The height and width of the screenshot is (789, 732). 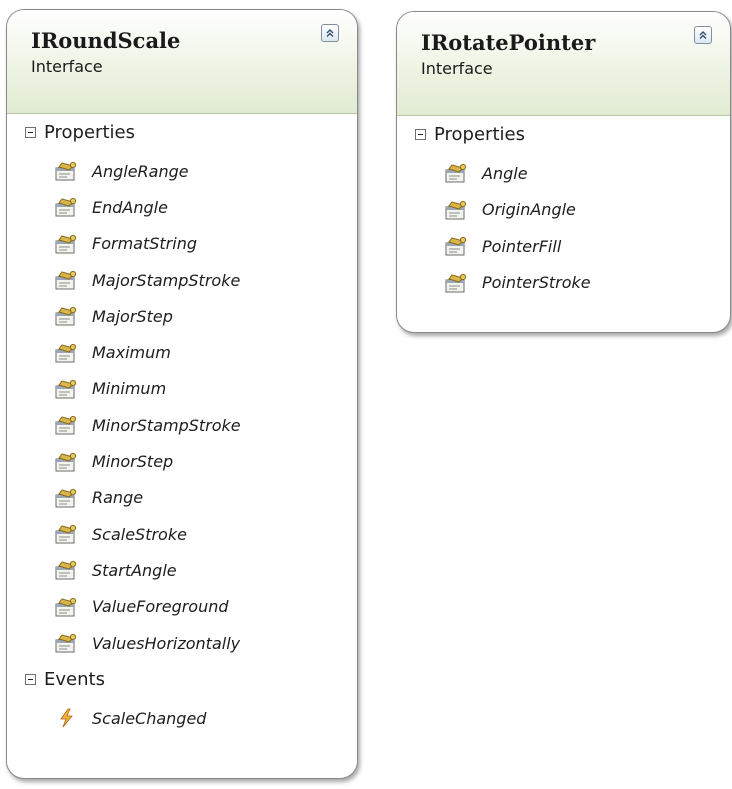 I want to click on member-name: ScaleStroke, so click(x=139, y=534).